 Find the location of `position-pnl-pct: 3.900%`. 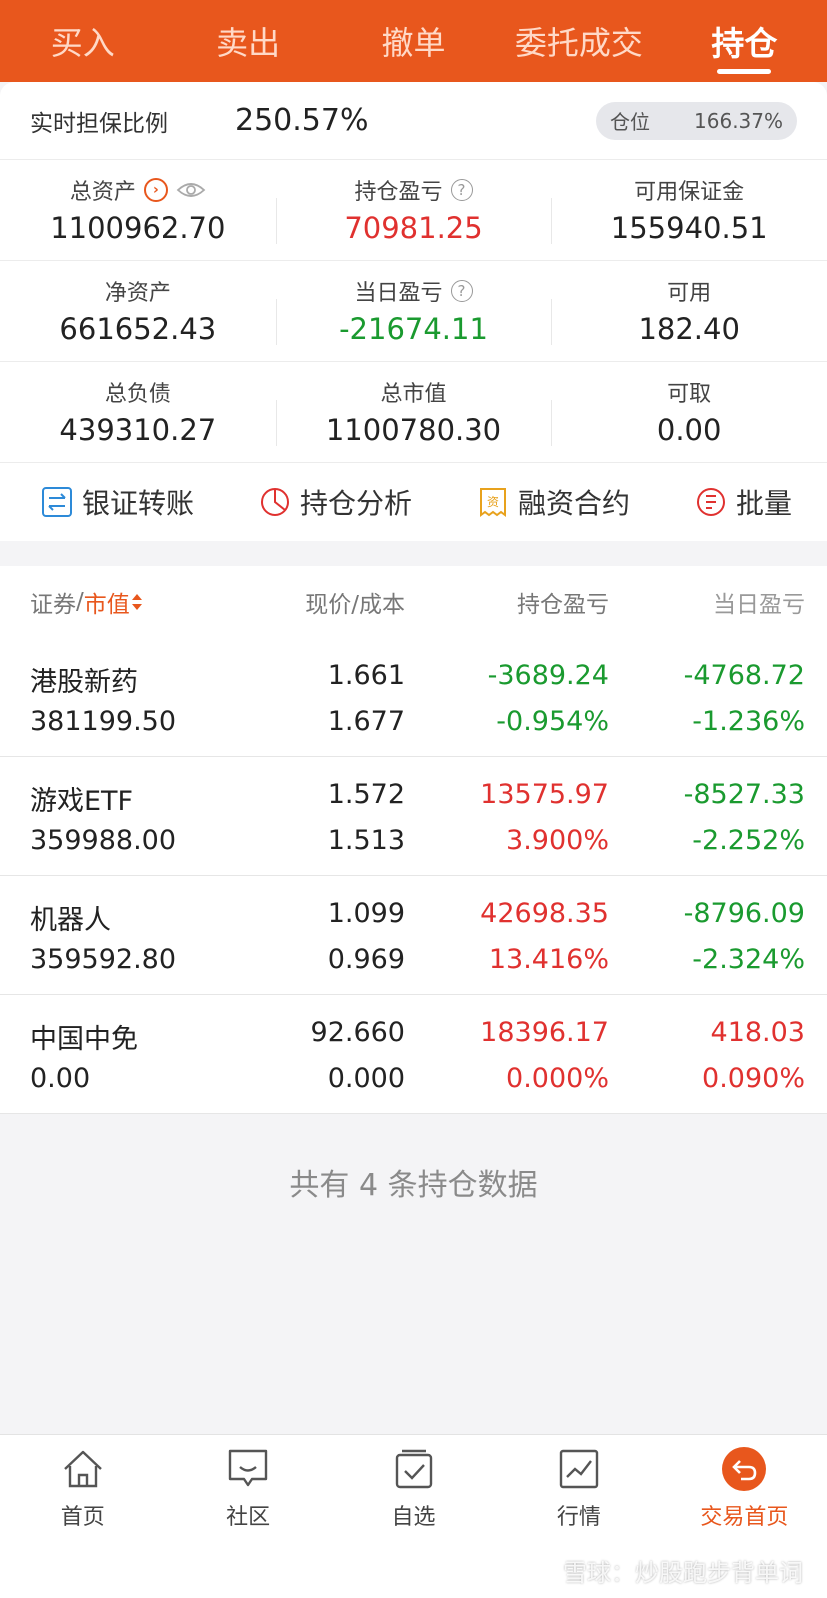

position-pnl-pct: 3.900% is located at coordinates (557, 840).